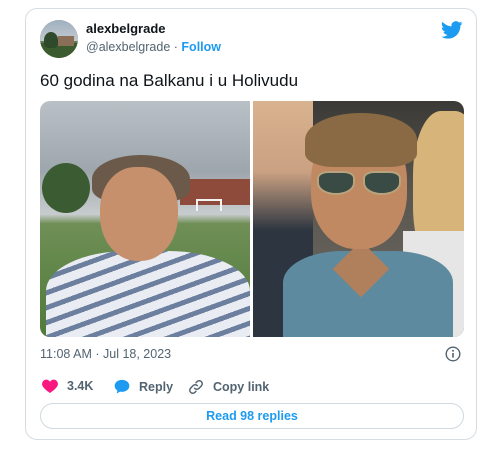 This screenshot has width=500, height=454. I want to click on avatar, so click(59, 39).